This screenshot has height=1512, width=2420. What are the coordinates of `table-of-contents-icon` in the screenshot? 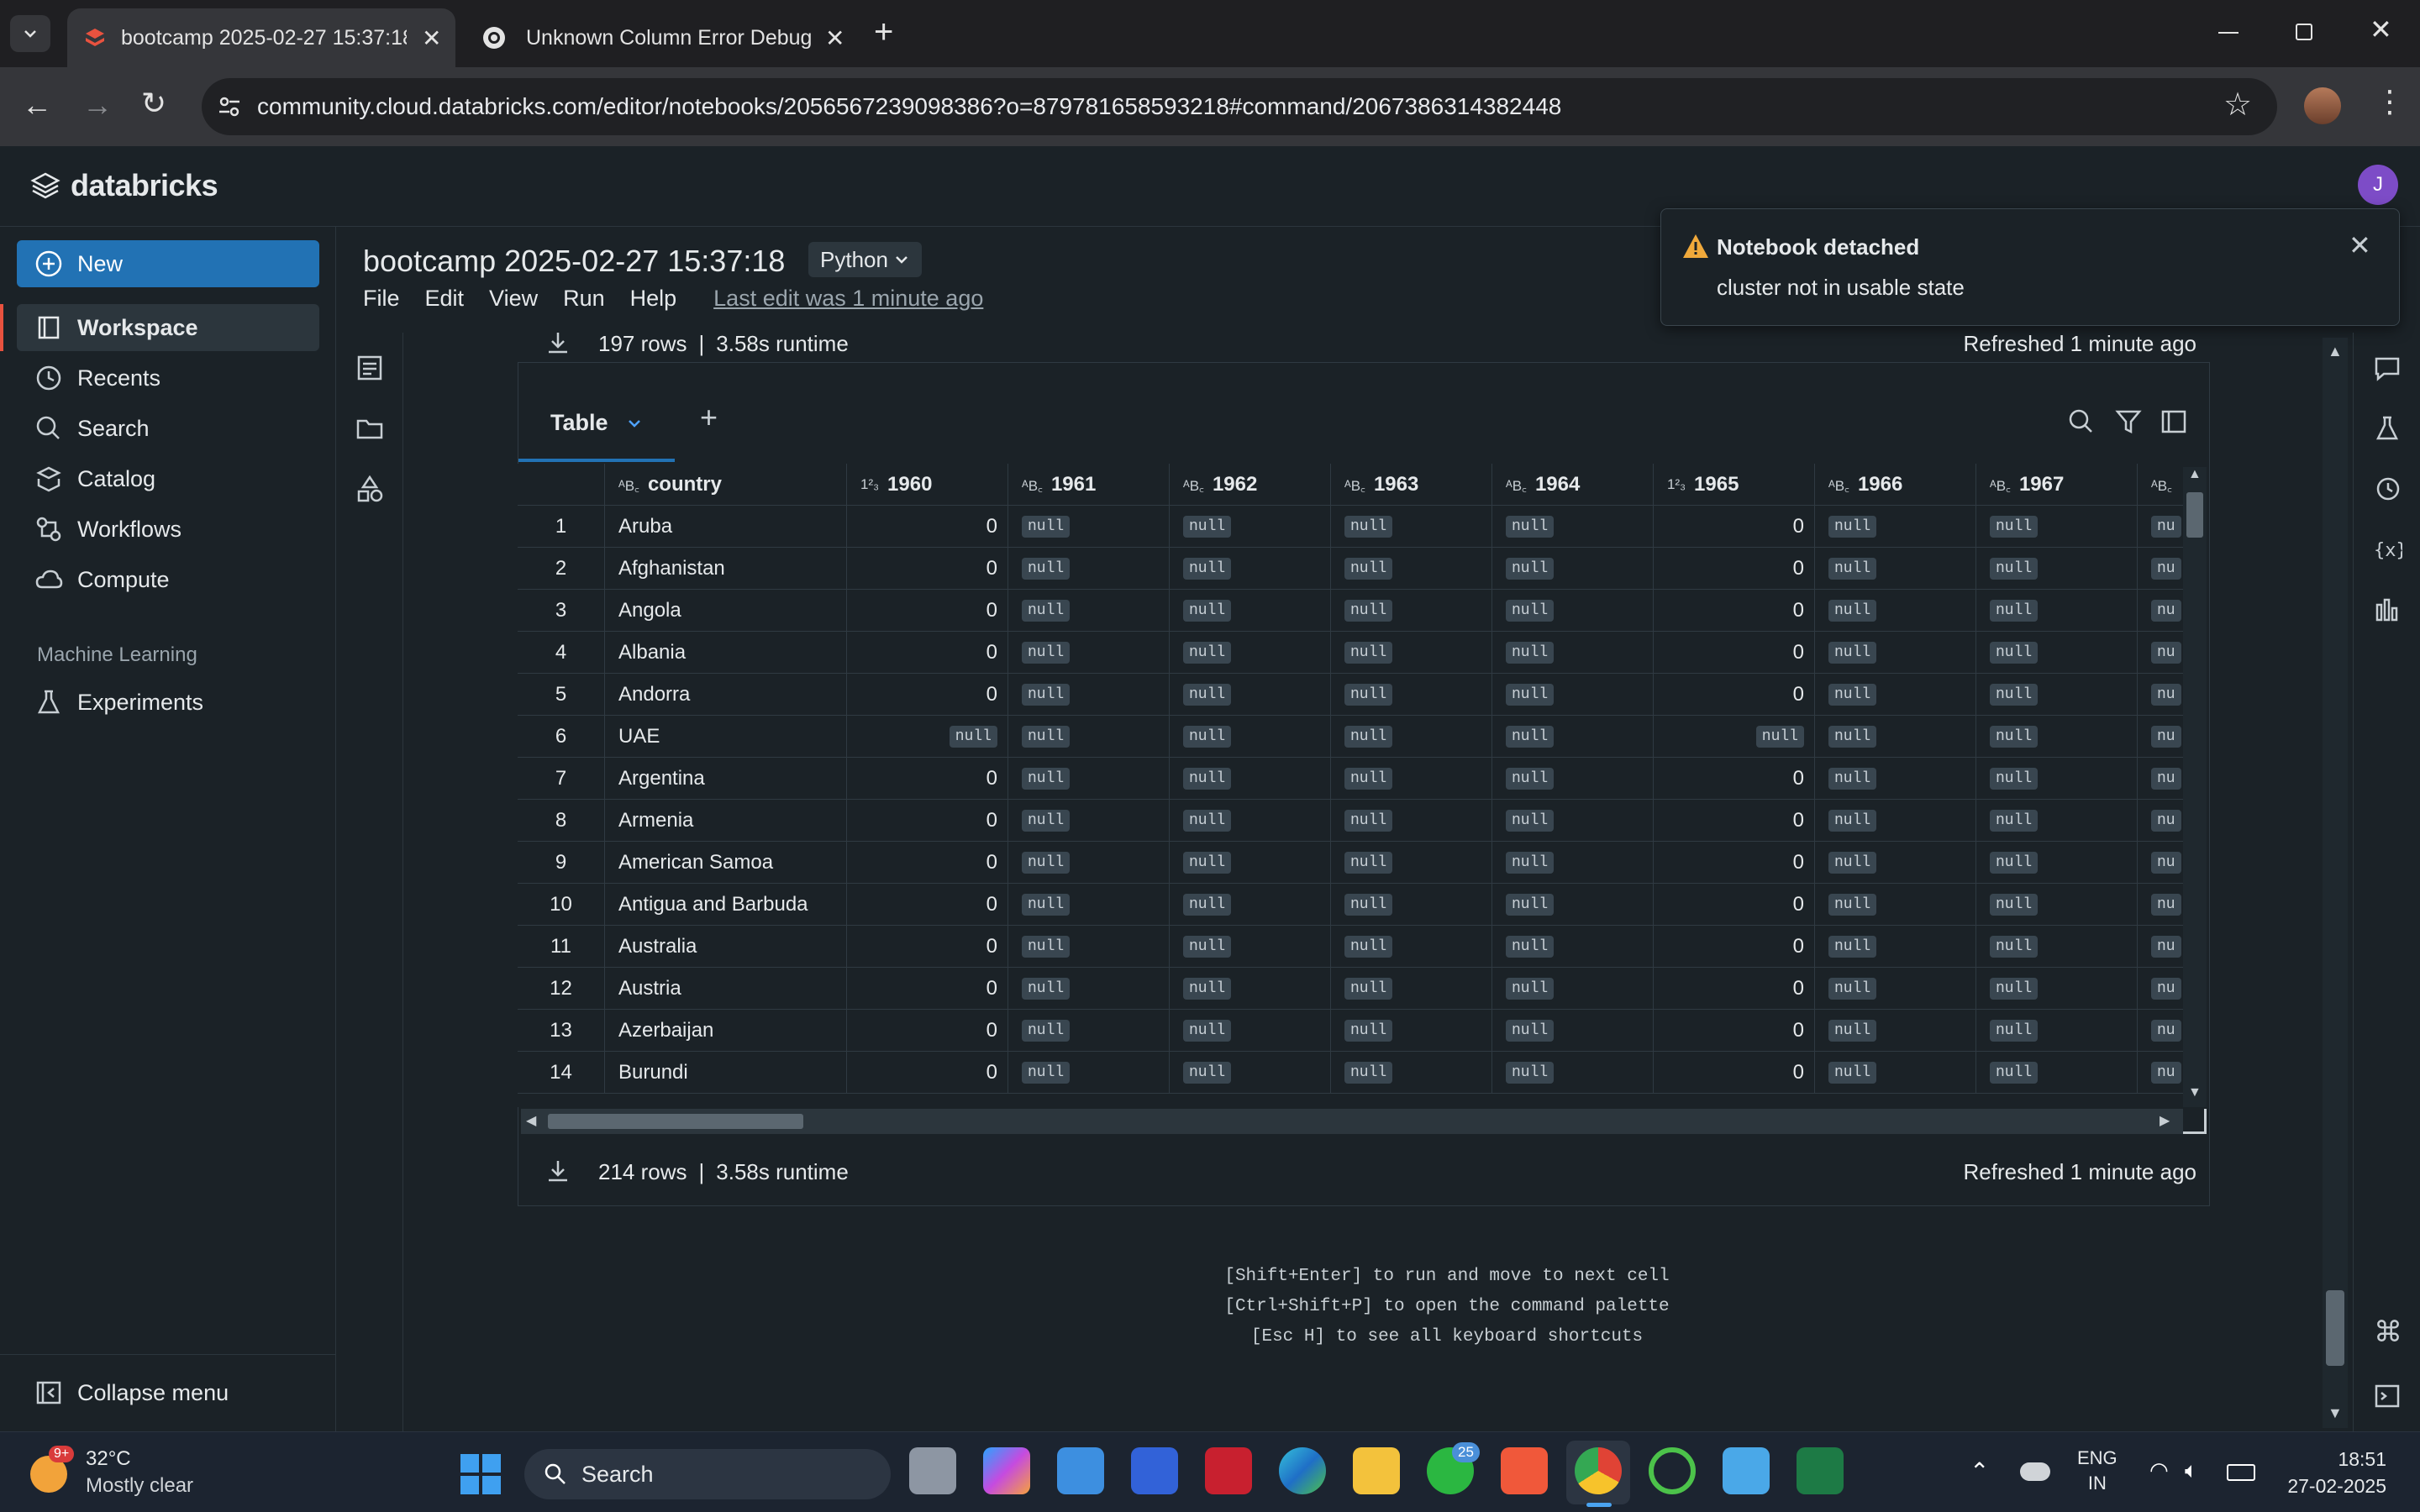 It's located at (370, 368).